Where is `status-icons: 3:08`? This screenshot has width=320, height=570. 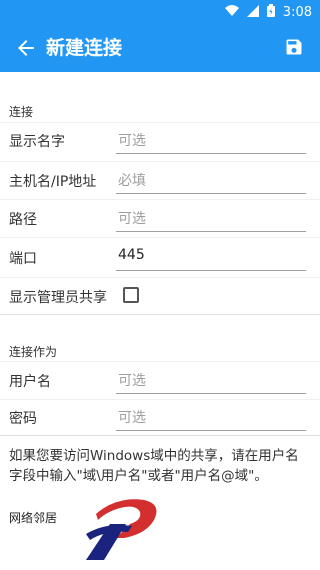
status-icons: 3:08 is located at coordinates (268, 12).